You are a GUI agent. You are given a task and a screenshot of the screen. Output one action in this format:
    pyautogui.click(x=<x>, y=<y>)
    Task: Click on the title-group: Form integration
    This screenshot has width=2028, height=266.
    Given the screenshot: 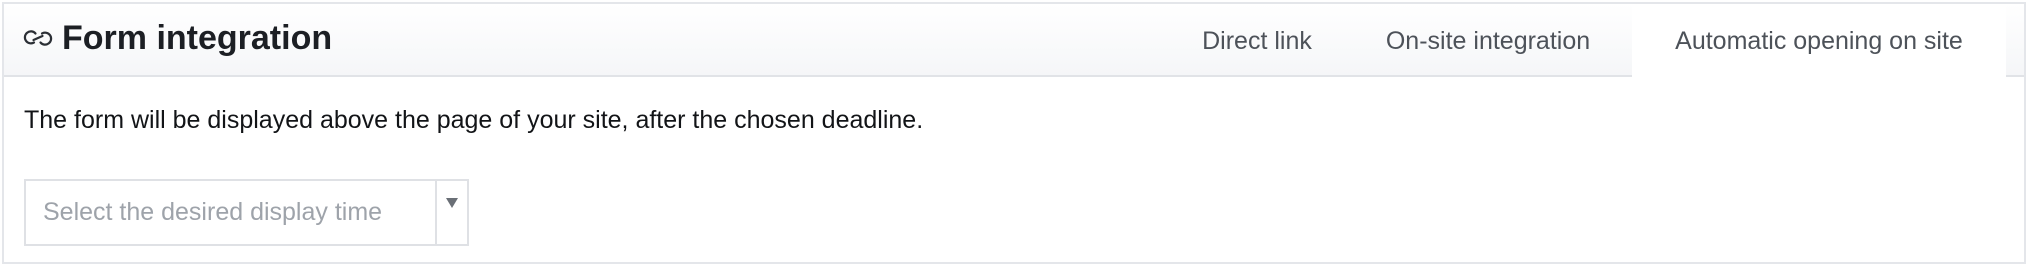 What is the action you would take?
    pyautogui.click(x=177, y=38)
    